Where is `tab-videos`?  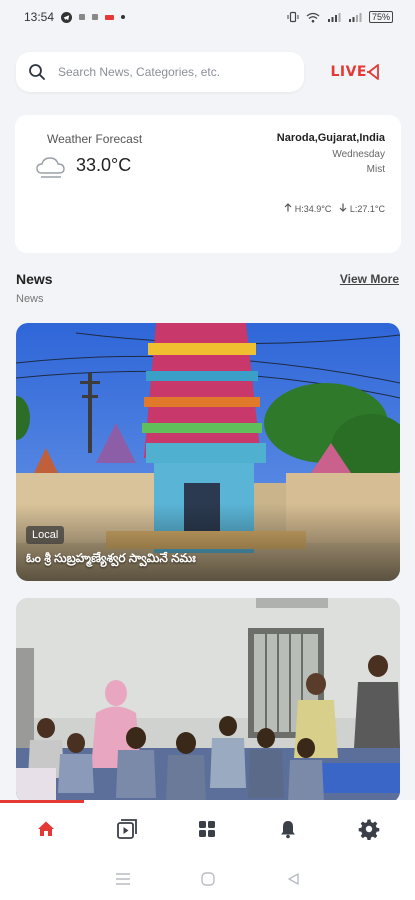 tab-videos is located at coordinates (127, 829).